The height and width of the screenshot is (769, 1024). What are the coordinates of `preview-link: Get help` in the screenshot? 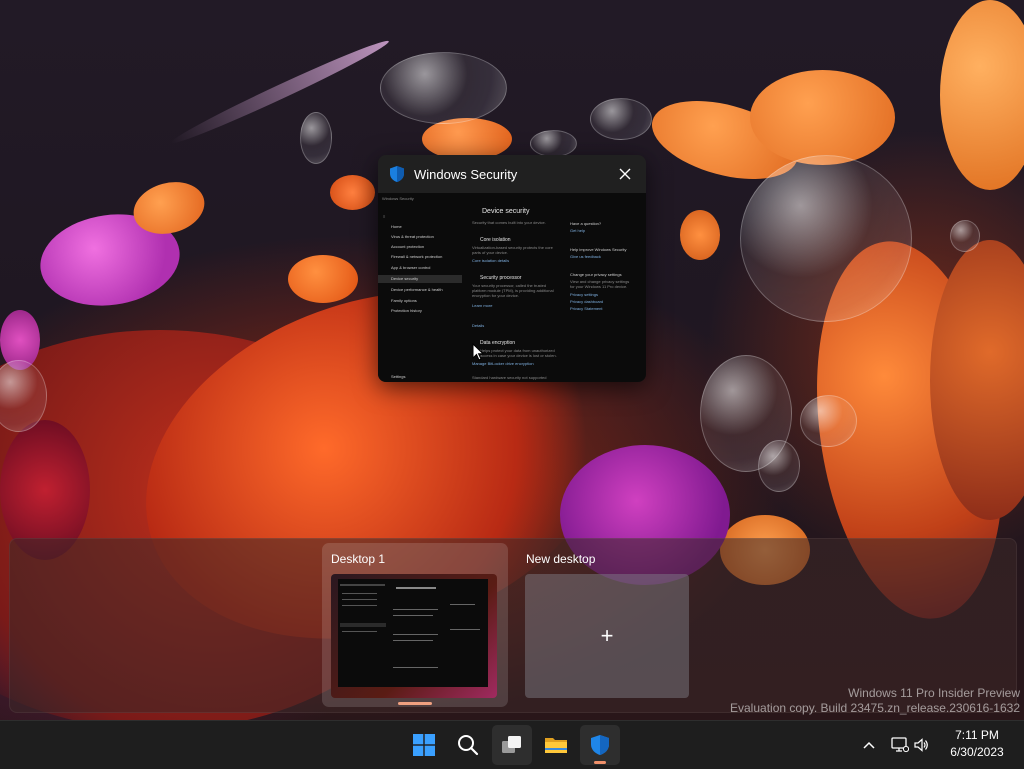 It's located at (578, 230).